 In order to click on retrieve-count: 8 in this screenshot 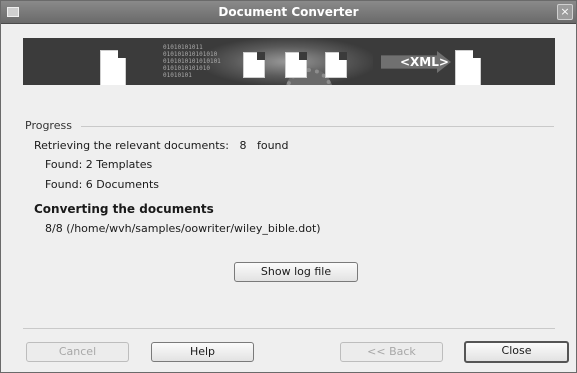, I will do `click(243, 145)`.